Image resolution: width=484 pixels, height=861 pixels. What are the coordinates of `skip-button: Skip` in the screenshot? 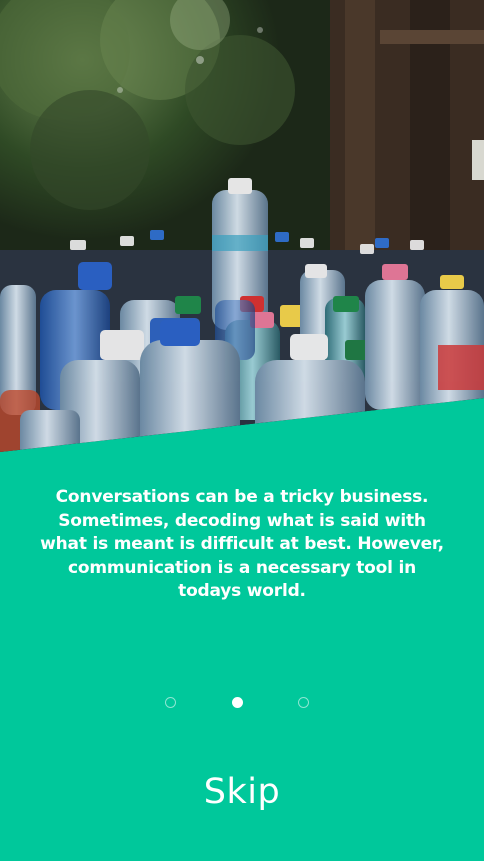 It's located at (242, 792).